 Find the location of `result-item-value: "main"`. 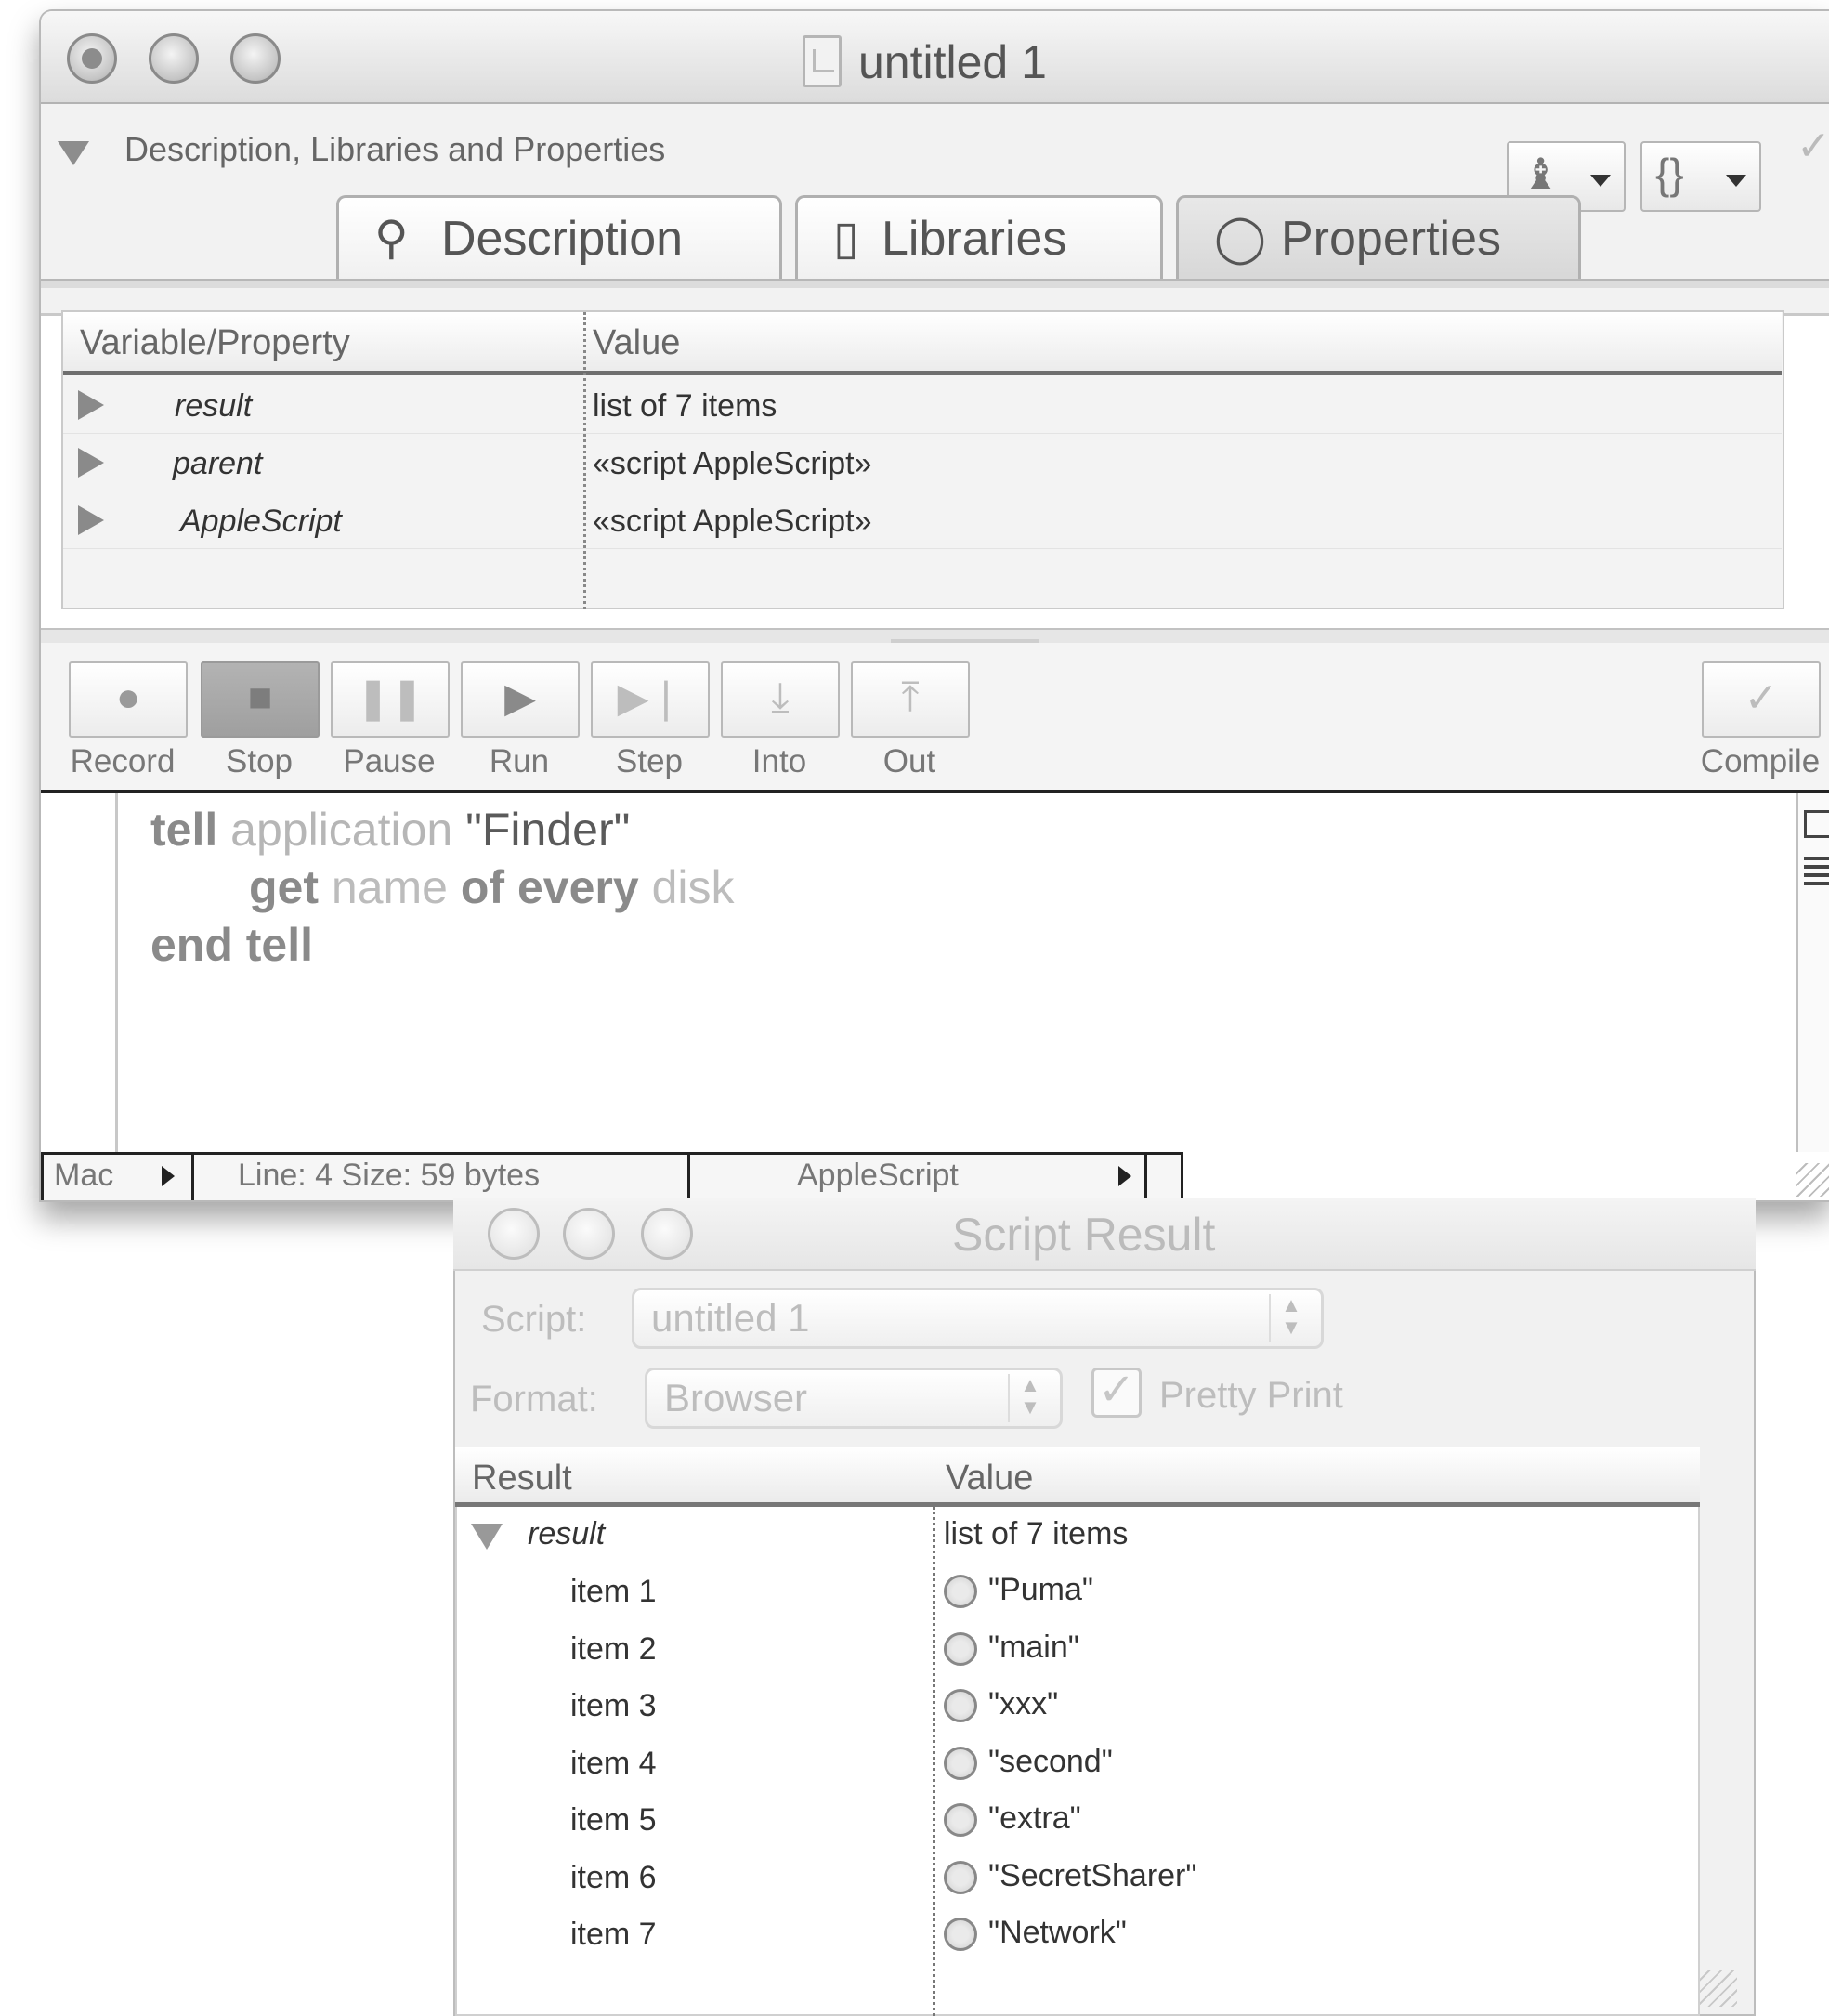

result-item-value: "main" is located at coordinates (1012, 1648).